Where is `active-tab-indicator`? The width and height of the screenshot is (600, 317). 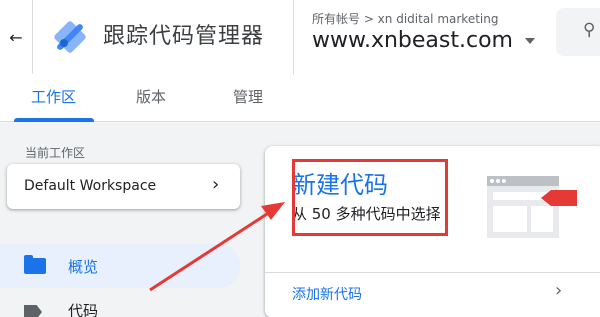 active-tab-indicator is located at coordinates (54, 120).